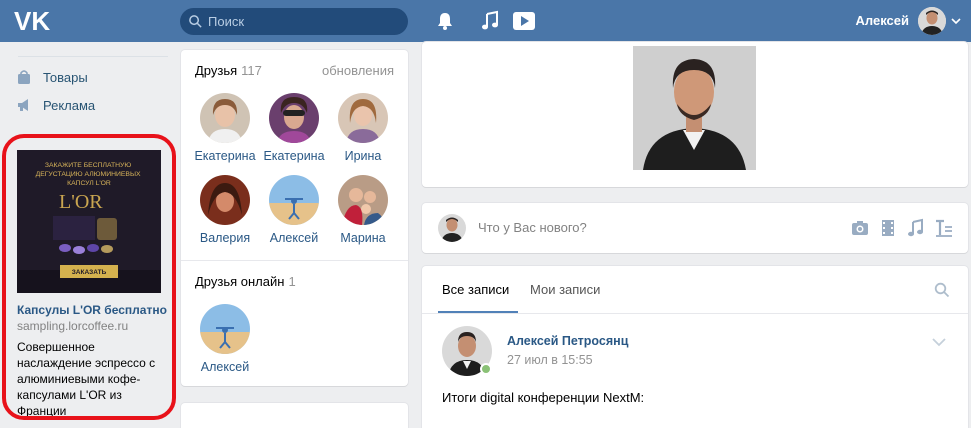 This screenshot has width=971, height=428. I want to click on search-input: Поиск, so click(294, 21).